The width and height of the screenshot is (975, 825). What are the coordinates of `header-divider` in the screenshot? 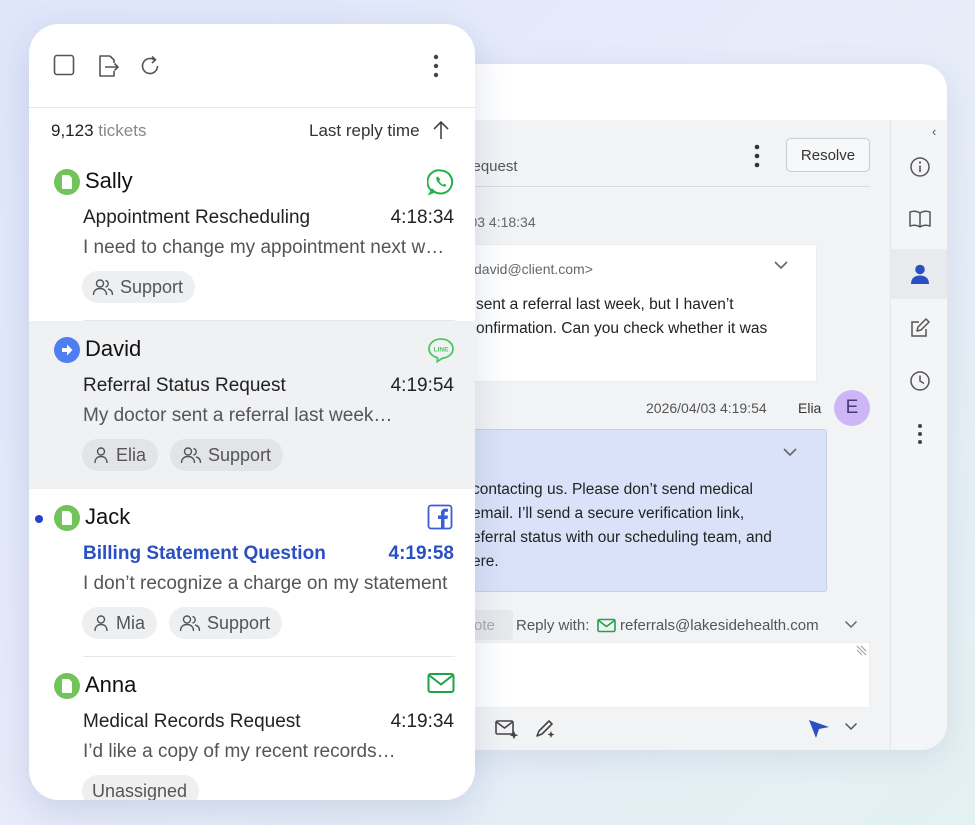 It's located at (645, 186).